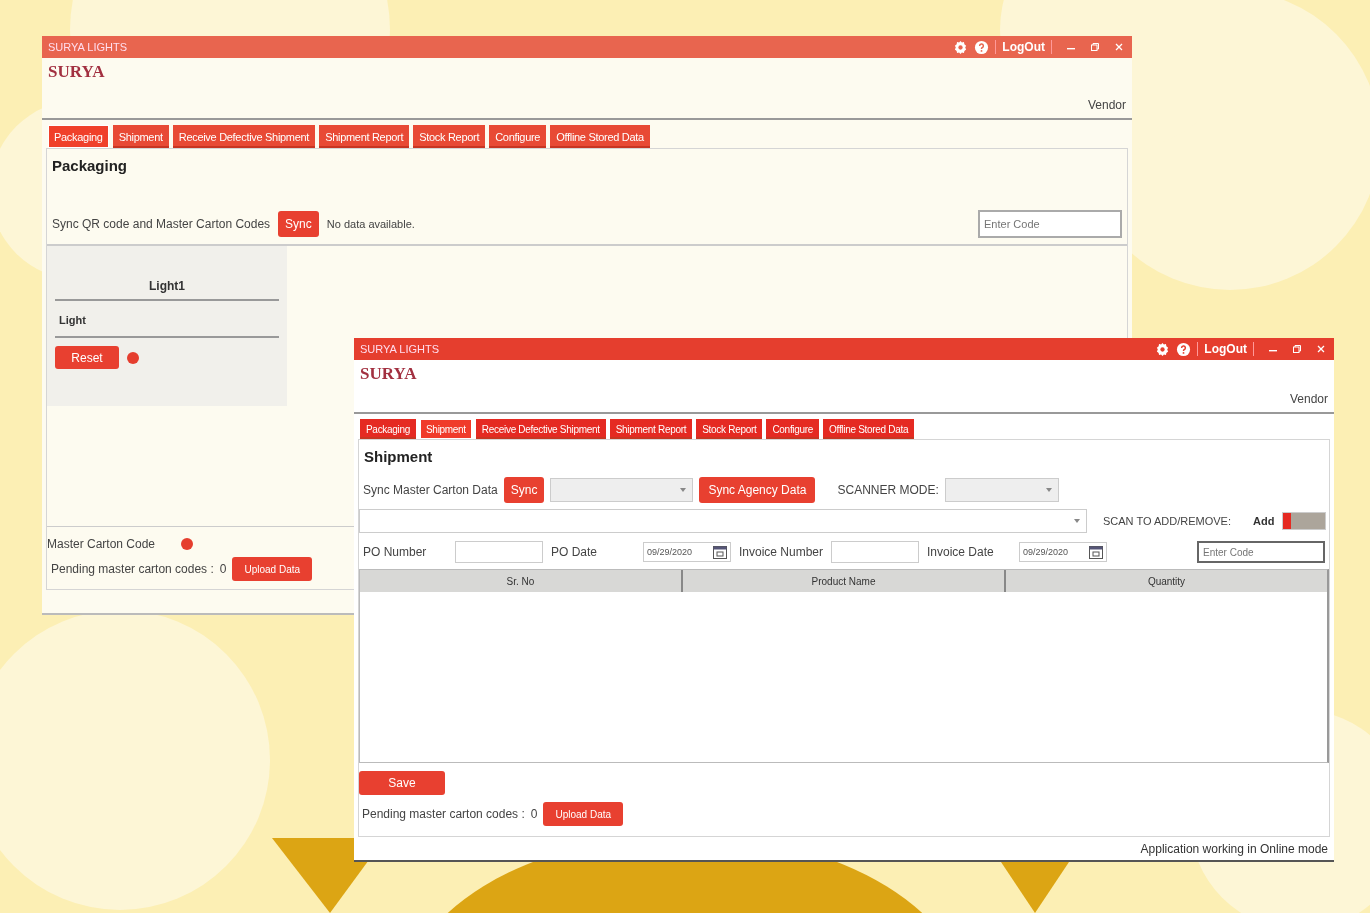 Image resolution: width=1370 pixels, height=913 pixels. Describe the element at coordinates (687, 552) in the screenshot. I see `po-date-field: 09/29/2020` at that location.